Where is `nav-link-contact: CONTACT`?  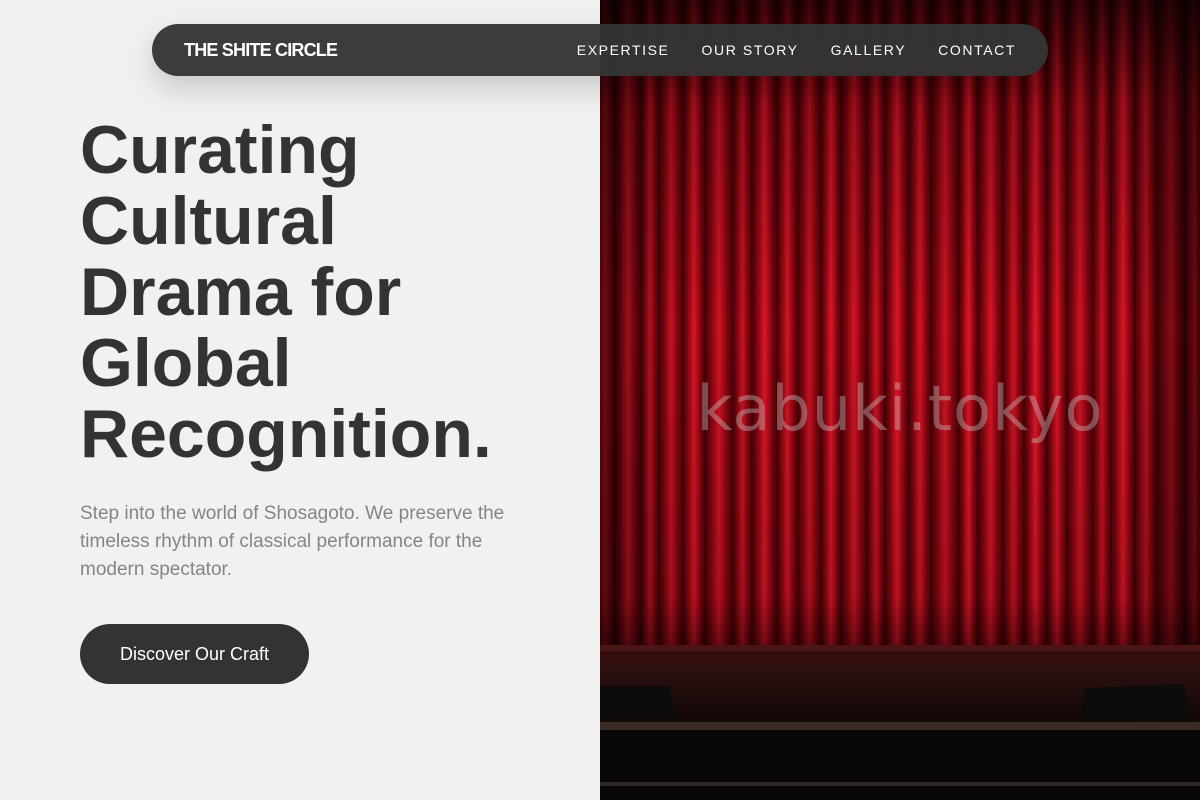 nav-link-contact: CONTACT is located at coordinates (977, 50).